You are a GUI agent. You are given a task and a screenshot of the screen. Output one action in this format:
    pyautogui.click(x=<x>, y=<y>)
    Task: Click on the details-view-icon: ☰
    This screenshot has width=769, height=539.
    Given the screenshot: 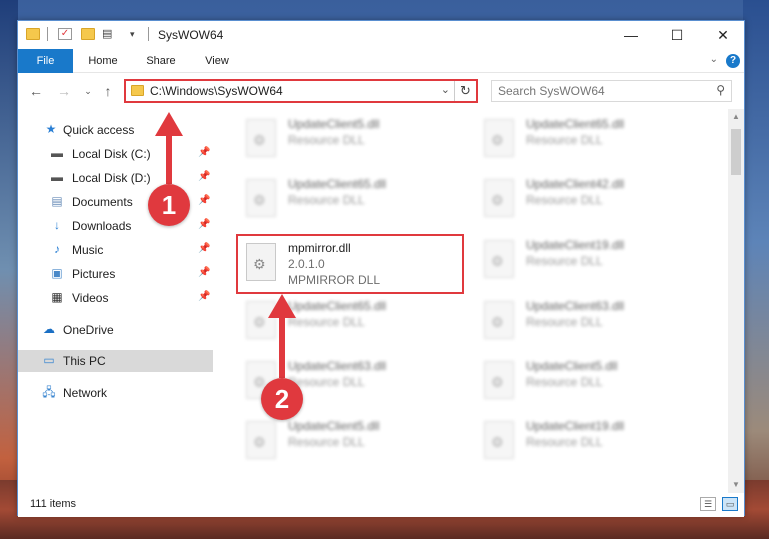 What is the action you would take?
    pyautogui.click(x=708, y=504)
    